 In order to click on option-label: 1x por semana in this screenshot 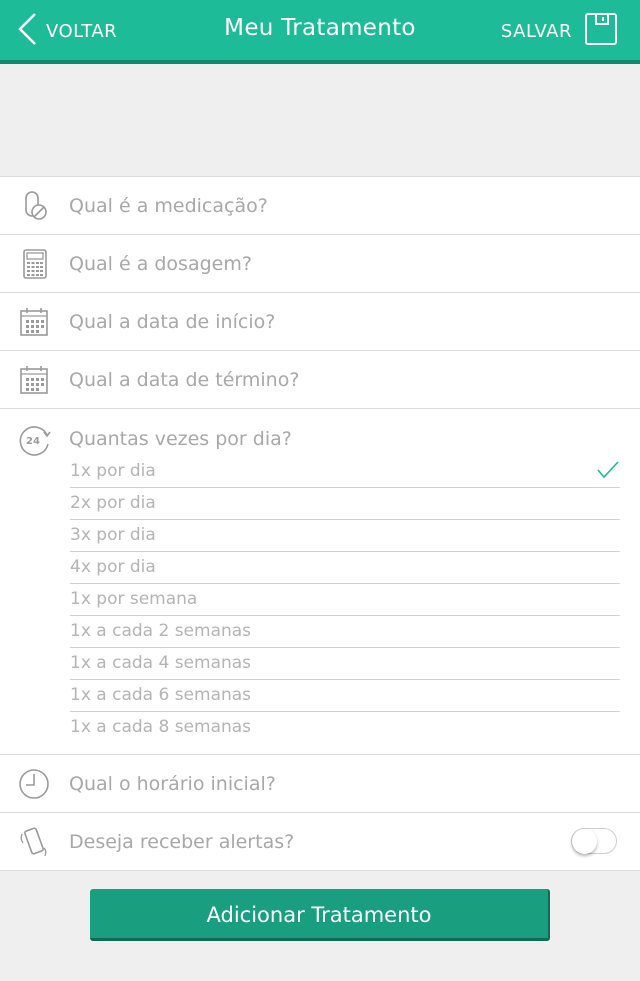, I will do `click(134, 599)`.